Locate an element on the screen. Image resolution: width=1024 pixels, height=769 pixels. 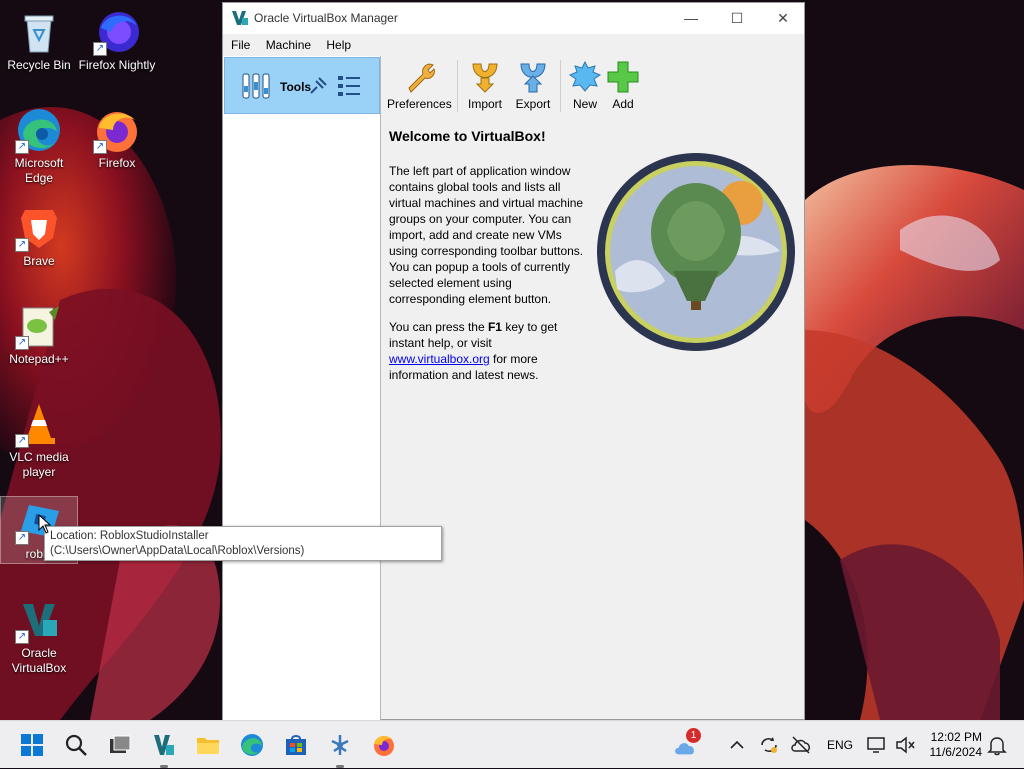
mouse-cursor-icon is located at coordinates (45, 524).